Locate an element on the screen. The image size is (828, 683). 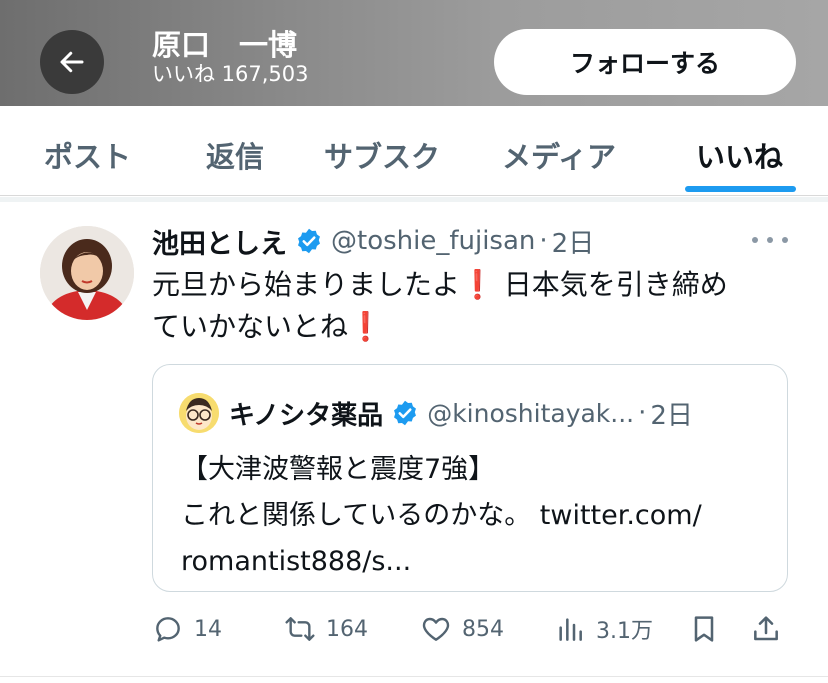
tab-media: メディア is located at coordinates (559, 155).